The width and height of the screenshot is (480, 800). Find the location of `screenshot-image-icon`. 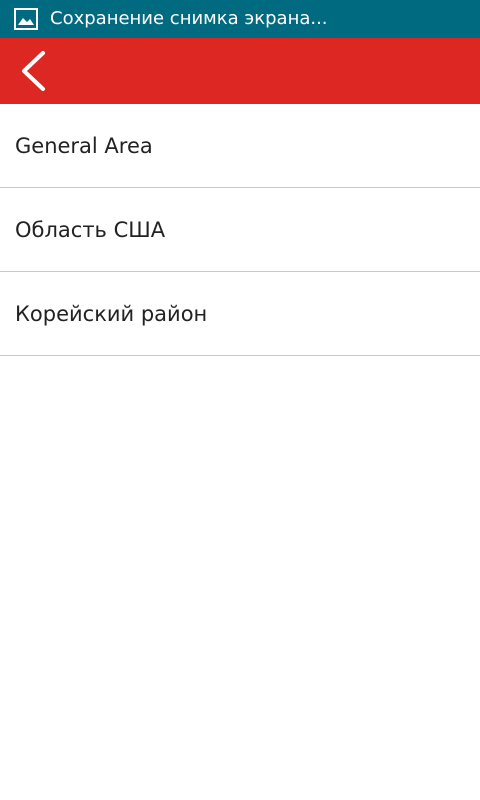

screenshot-image-icon is located at coordinates (26, 19).